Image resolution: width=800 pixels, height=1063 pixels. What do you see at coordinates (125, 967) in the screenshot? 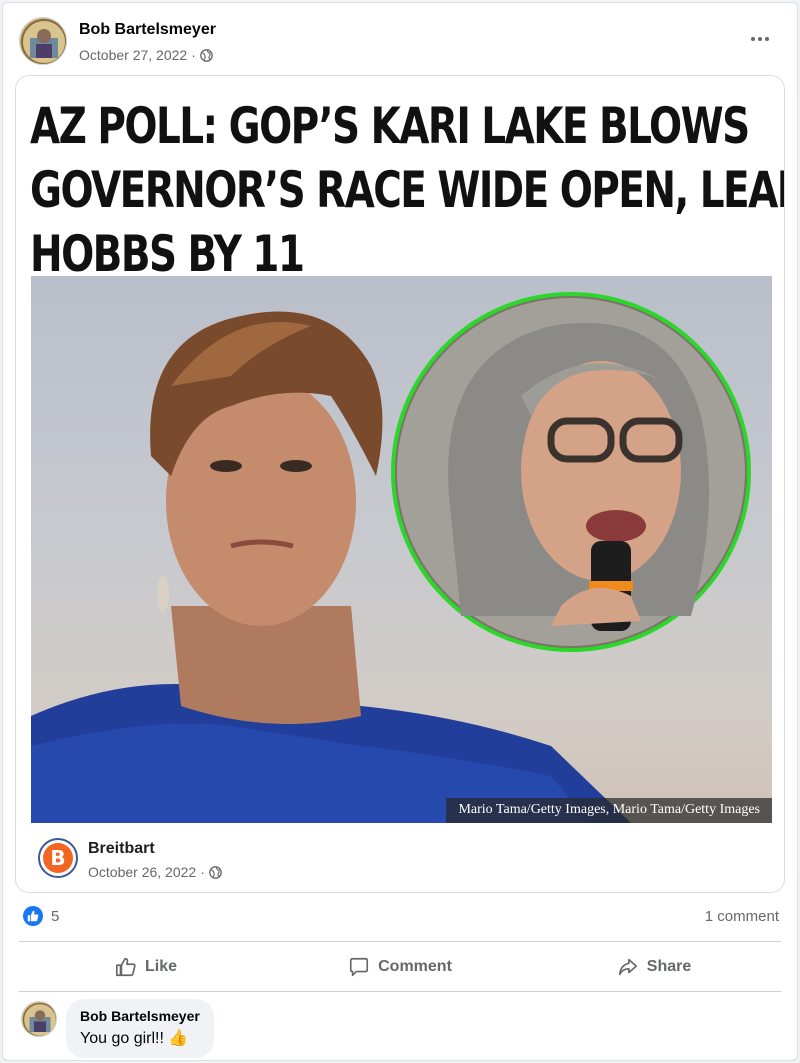
I see `thumbs-up-icon` at bounding box center [125, 967].